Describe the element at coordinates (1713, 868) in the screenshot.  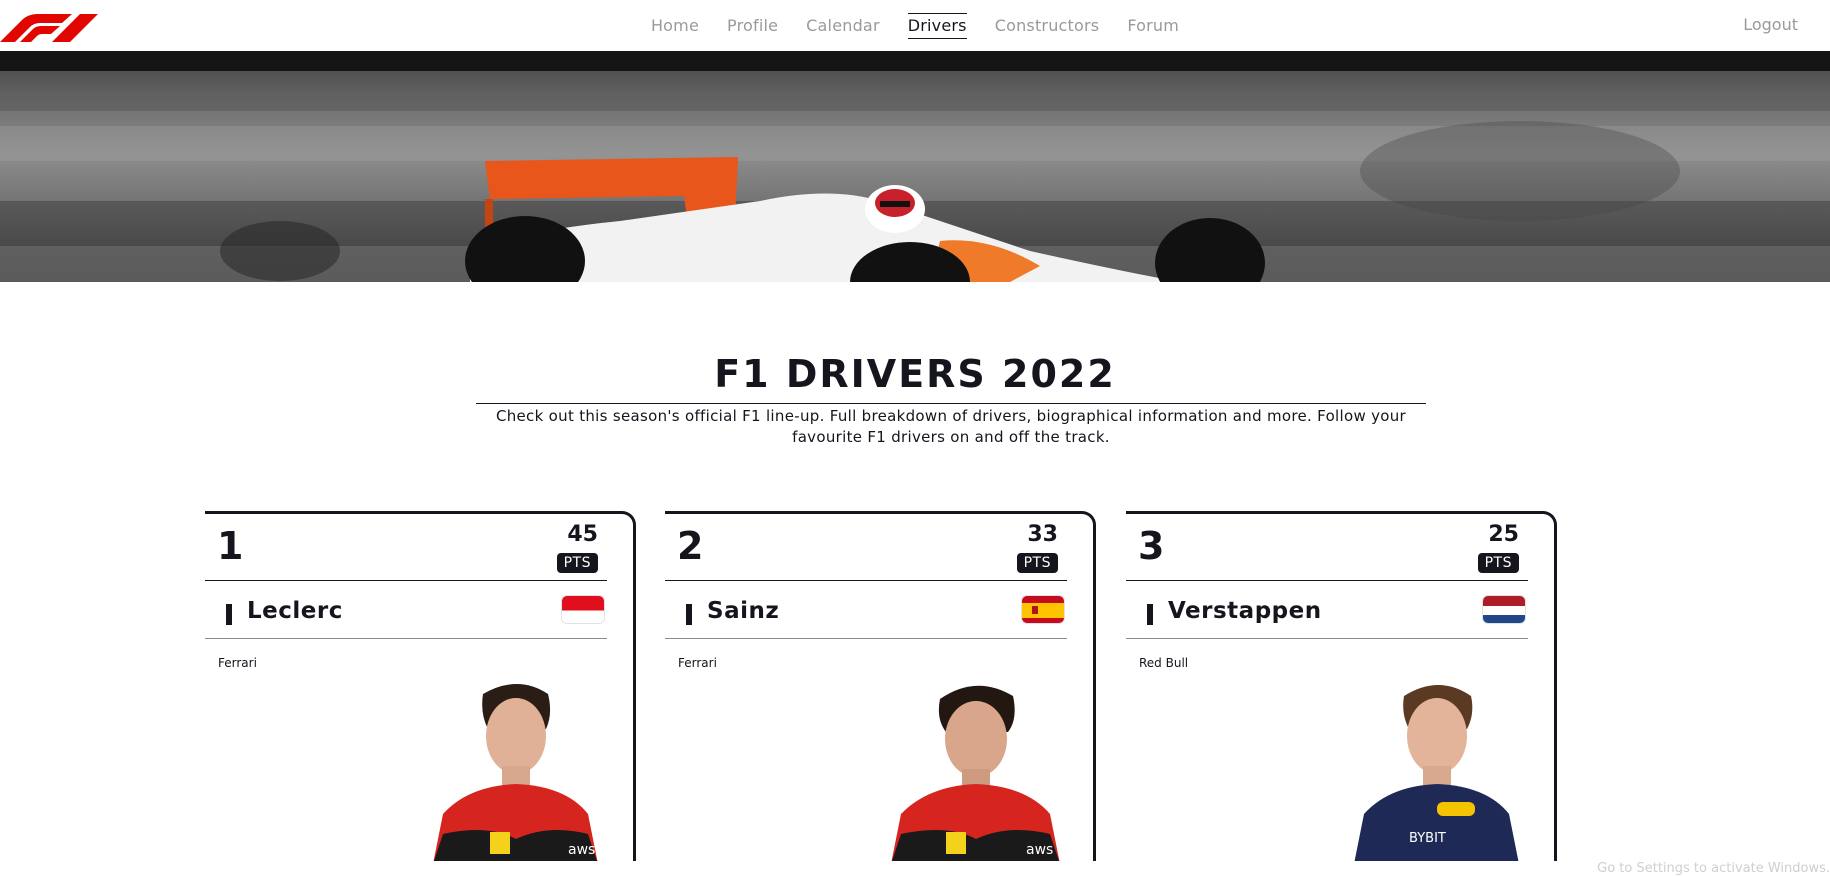
I see `os-activation-watermark: Go to Settings to activate Windows.` at that location.